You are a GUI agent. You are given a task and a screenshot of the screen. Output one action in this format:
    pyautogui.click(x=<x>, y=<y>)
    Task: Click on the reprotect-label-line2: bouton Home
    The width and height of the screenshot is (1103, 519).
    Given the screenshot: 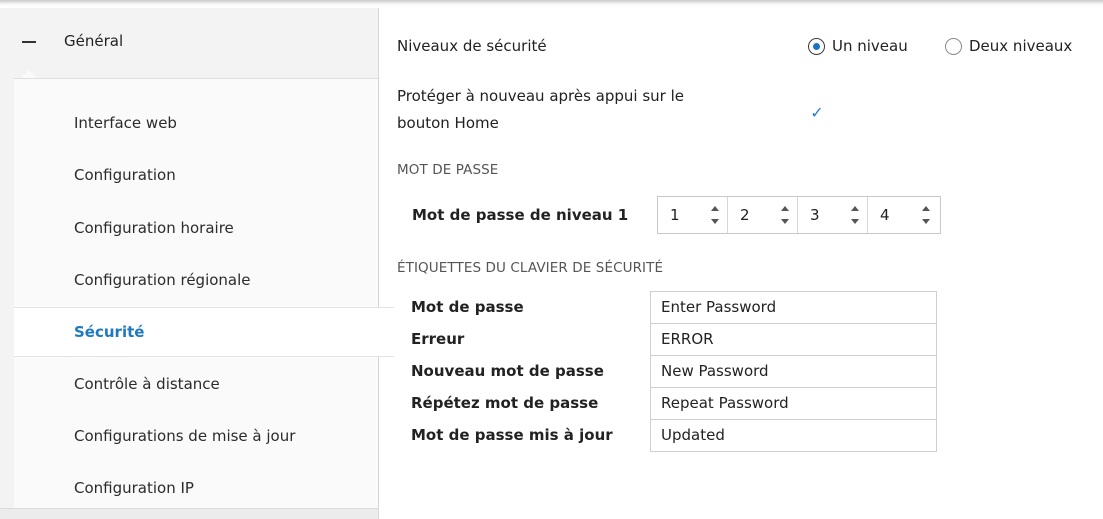 What is the action you would take?
    pyautogui.click(x=448, y=123)
    